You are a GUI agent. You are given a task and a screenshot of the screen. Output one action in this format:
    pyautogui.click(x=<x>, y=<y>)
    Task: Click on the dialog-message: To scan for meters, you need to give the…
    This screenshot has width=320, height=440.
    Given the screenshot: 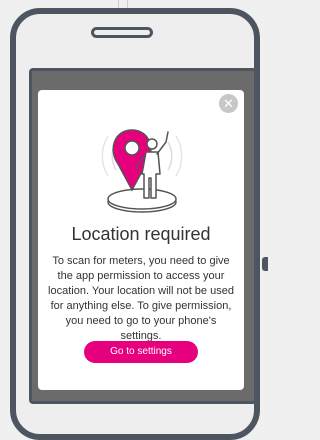 What is the action you would take?
    pyautogui.click(x=141, y=298)
    